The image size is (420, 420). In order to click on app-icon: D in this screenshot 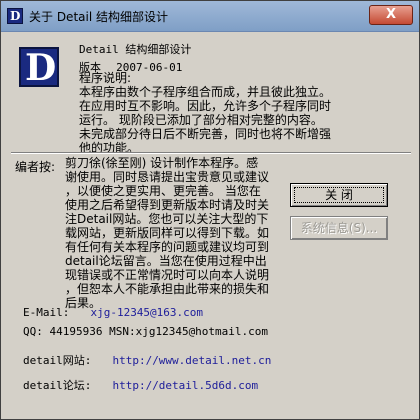, I will do `click(15, 16)`.